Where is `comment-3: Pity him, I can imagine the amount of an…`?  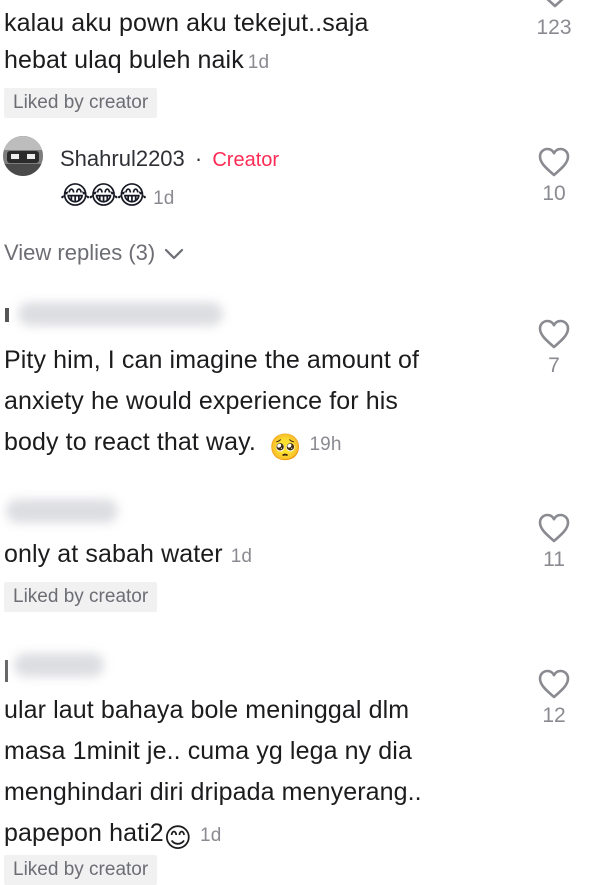
comment-3: Pity him, I can imagine the amount of an… is located at coordinates (211, 404).